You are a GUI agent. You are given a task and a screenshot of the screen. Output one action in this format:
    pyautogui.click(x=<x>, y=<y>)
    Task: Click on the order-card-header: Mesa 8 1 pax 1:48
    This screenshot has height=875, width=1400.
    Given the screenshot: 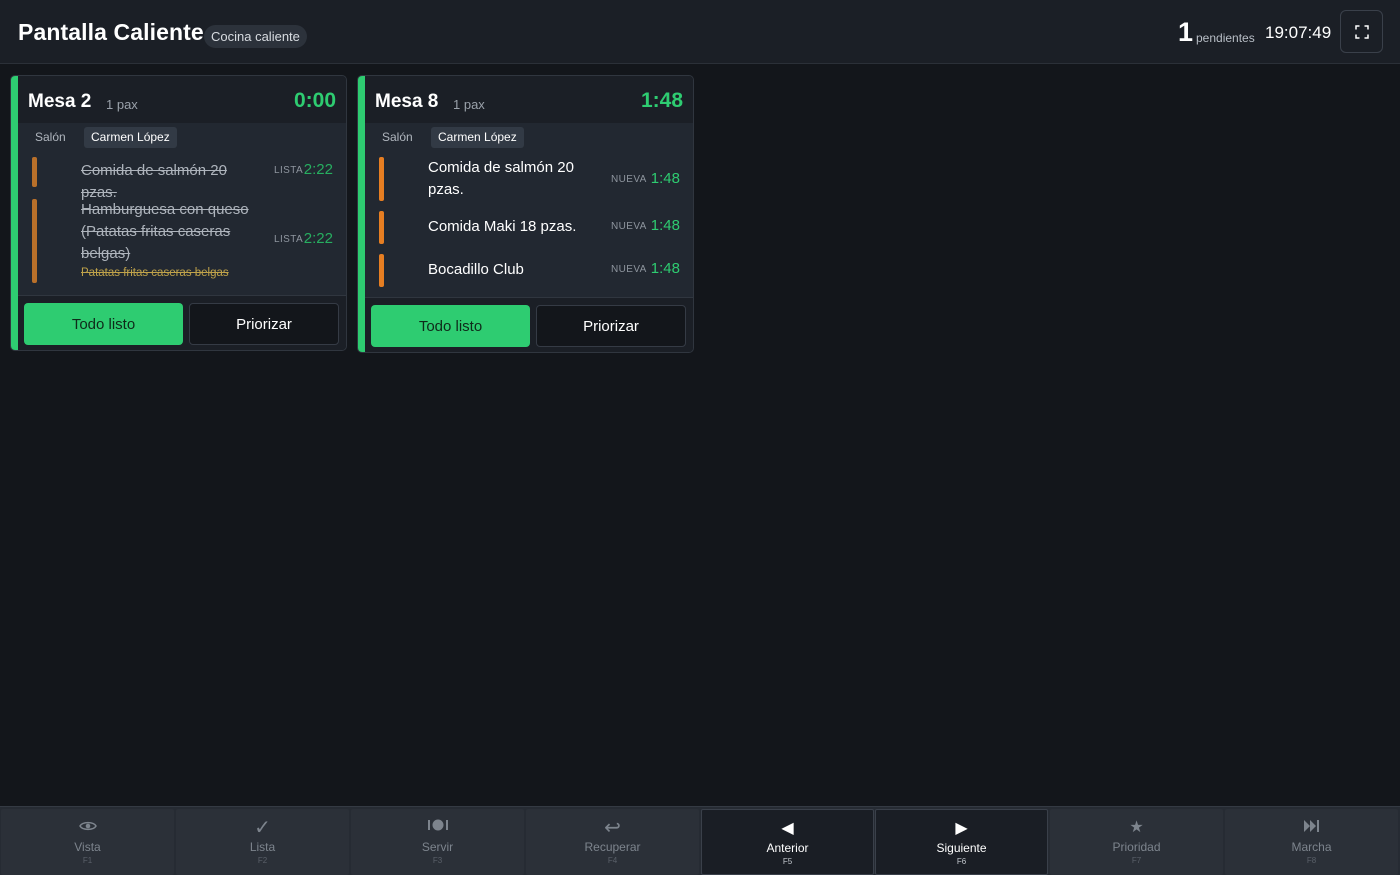 What is the action you would take?
    pyautogui.click(x=529, y=99)
    